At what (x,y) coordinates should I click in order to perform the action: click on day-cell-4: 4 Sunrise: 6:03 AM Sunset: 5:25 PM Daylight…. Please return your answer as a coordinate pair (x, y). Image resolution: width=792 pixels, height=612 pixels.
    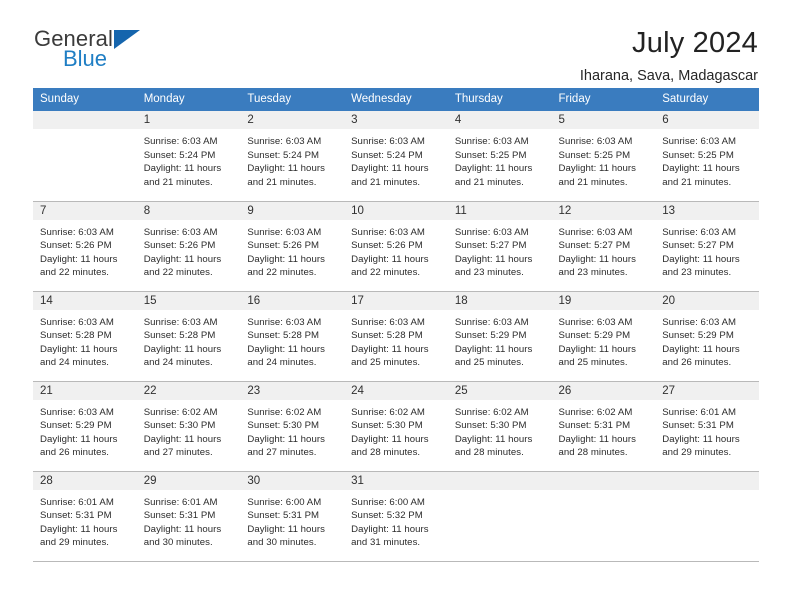
    Looking at the image, I should click on (499, 156).